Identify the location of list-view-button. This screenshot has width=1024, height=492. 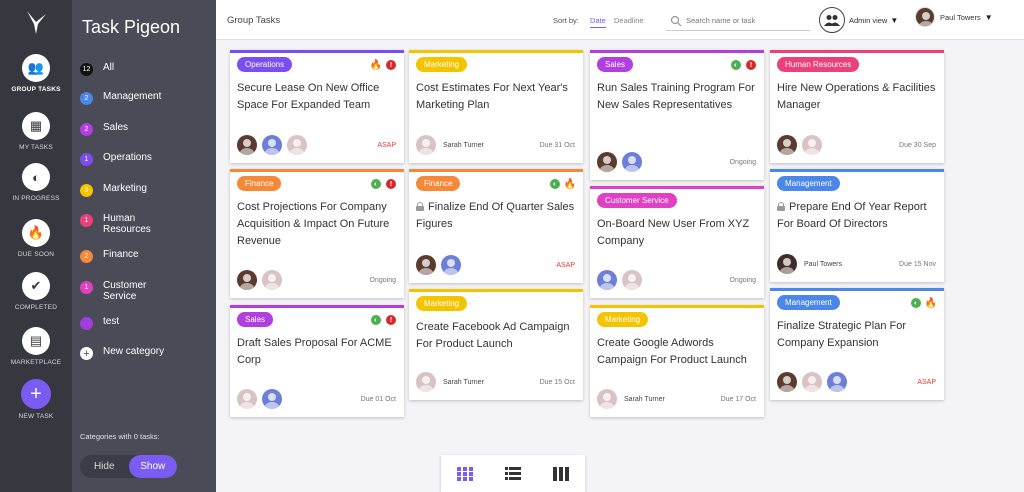
(513, 473).